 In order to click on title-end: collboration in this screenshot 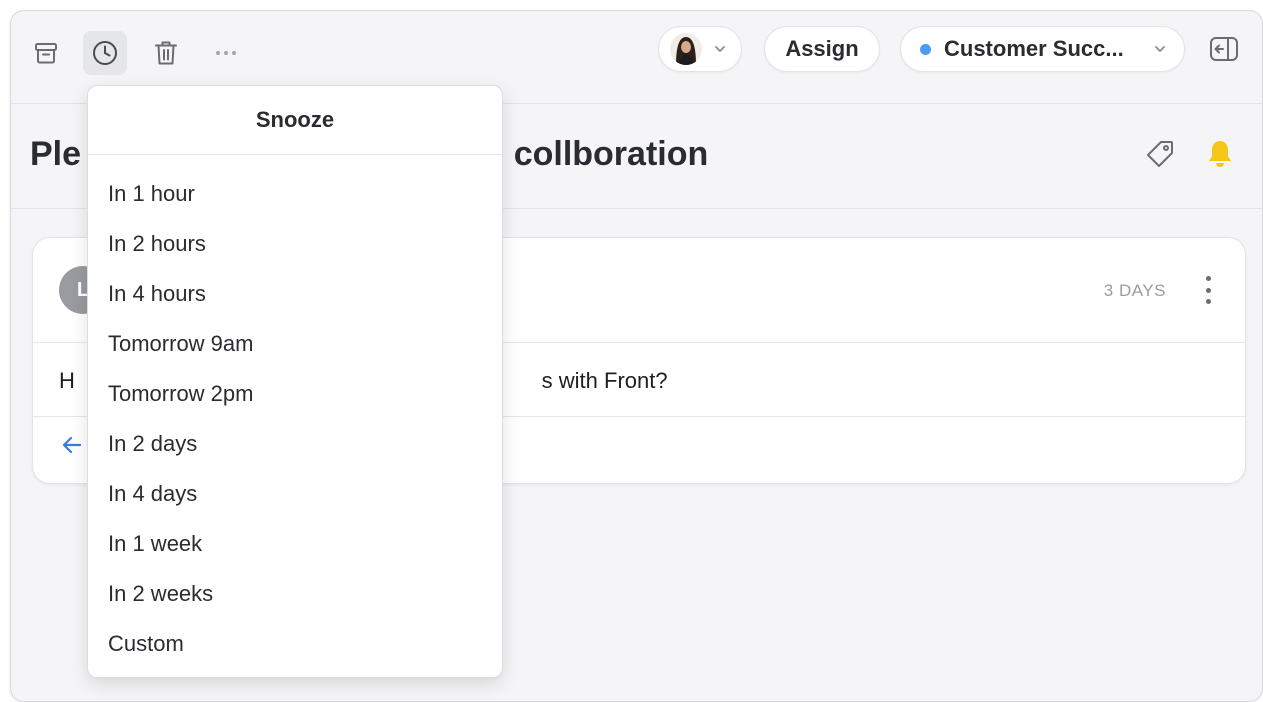, I will do `click(611, 154)`.